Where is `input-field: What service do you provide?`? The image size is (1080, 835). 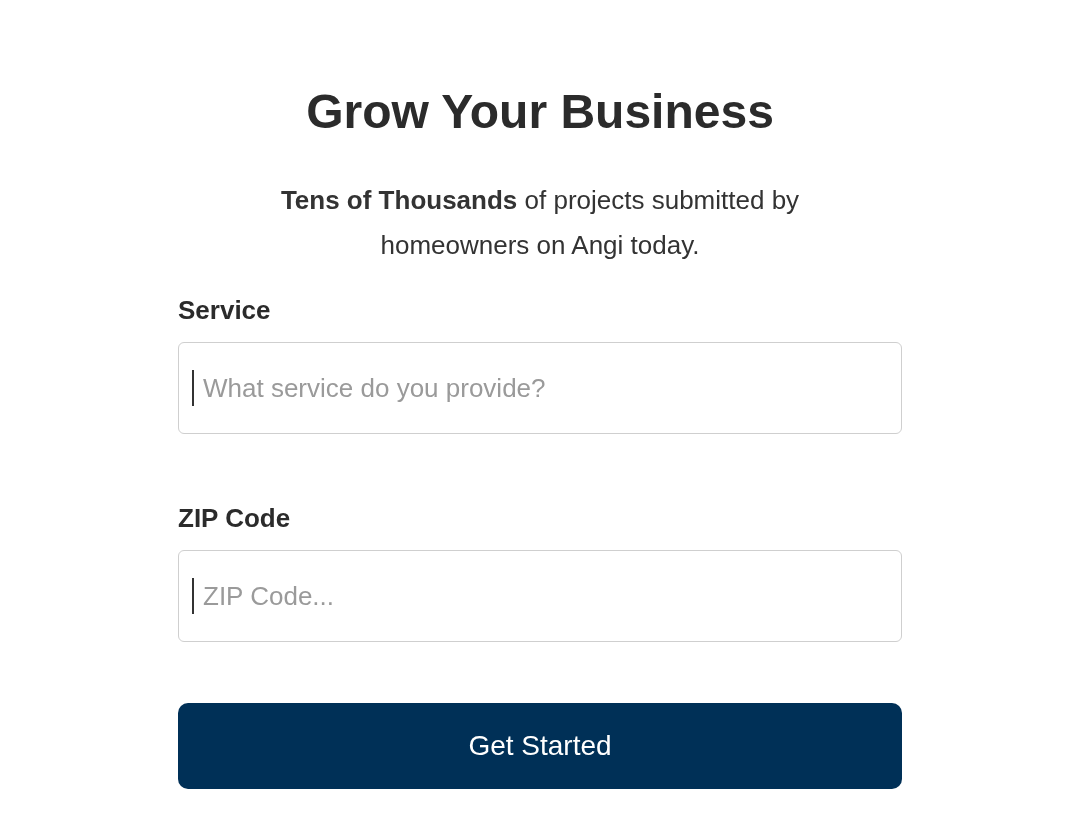
input-field: What service do you provide? is located at coordinates (540, 388).